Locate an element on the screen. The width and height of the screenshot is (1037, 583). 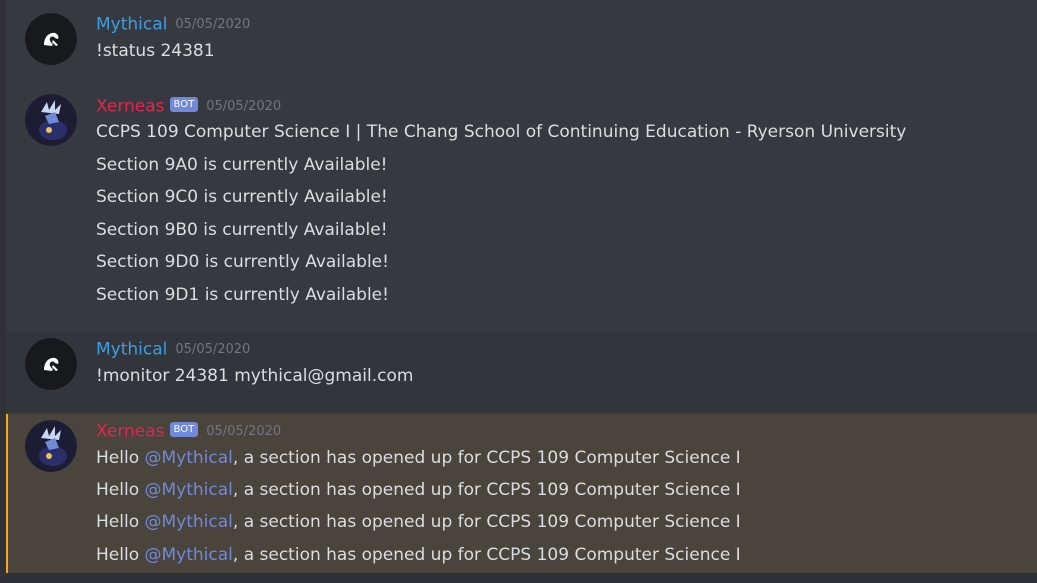
message-text: Section 9D0 is currently Available! is located at coordinates (242, 262).